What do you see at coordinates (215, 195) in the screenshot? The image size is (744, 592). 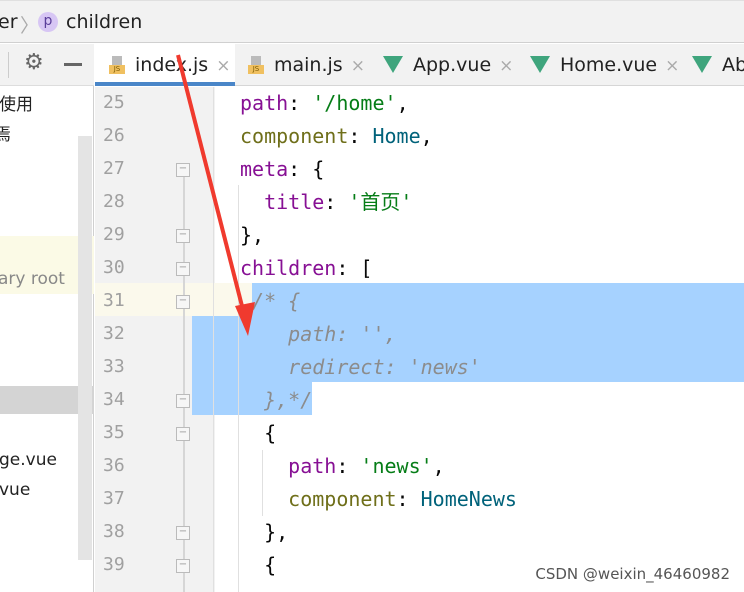 I see `red-arrow-annotation` at bounding box center [215, 195].